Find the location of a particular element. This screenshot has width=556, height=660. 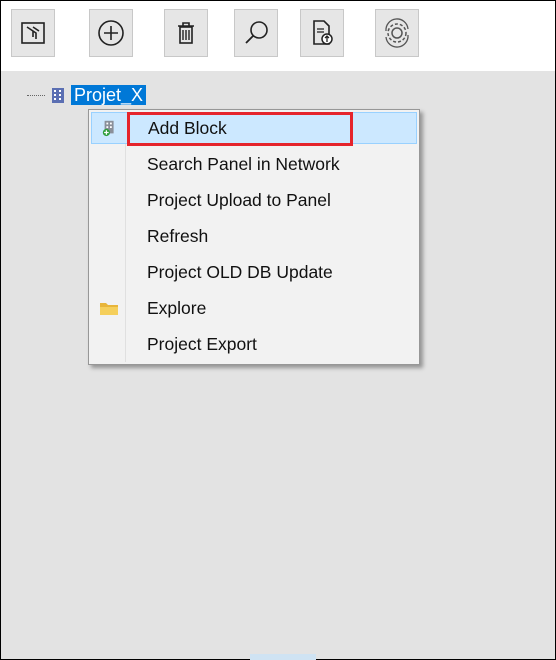

menu-item-label: Refresh is located at coordinates (178, 235).